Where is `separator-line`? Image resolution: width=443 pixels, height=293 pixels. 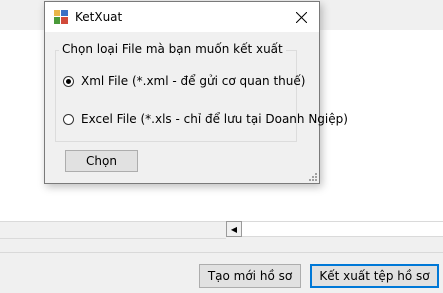 separator-line is located at coordinates (221, 252).